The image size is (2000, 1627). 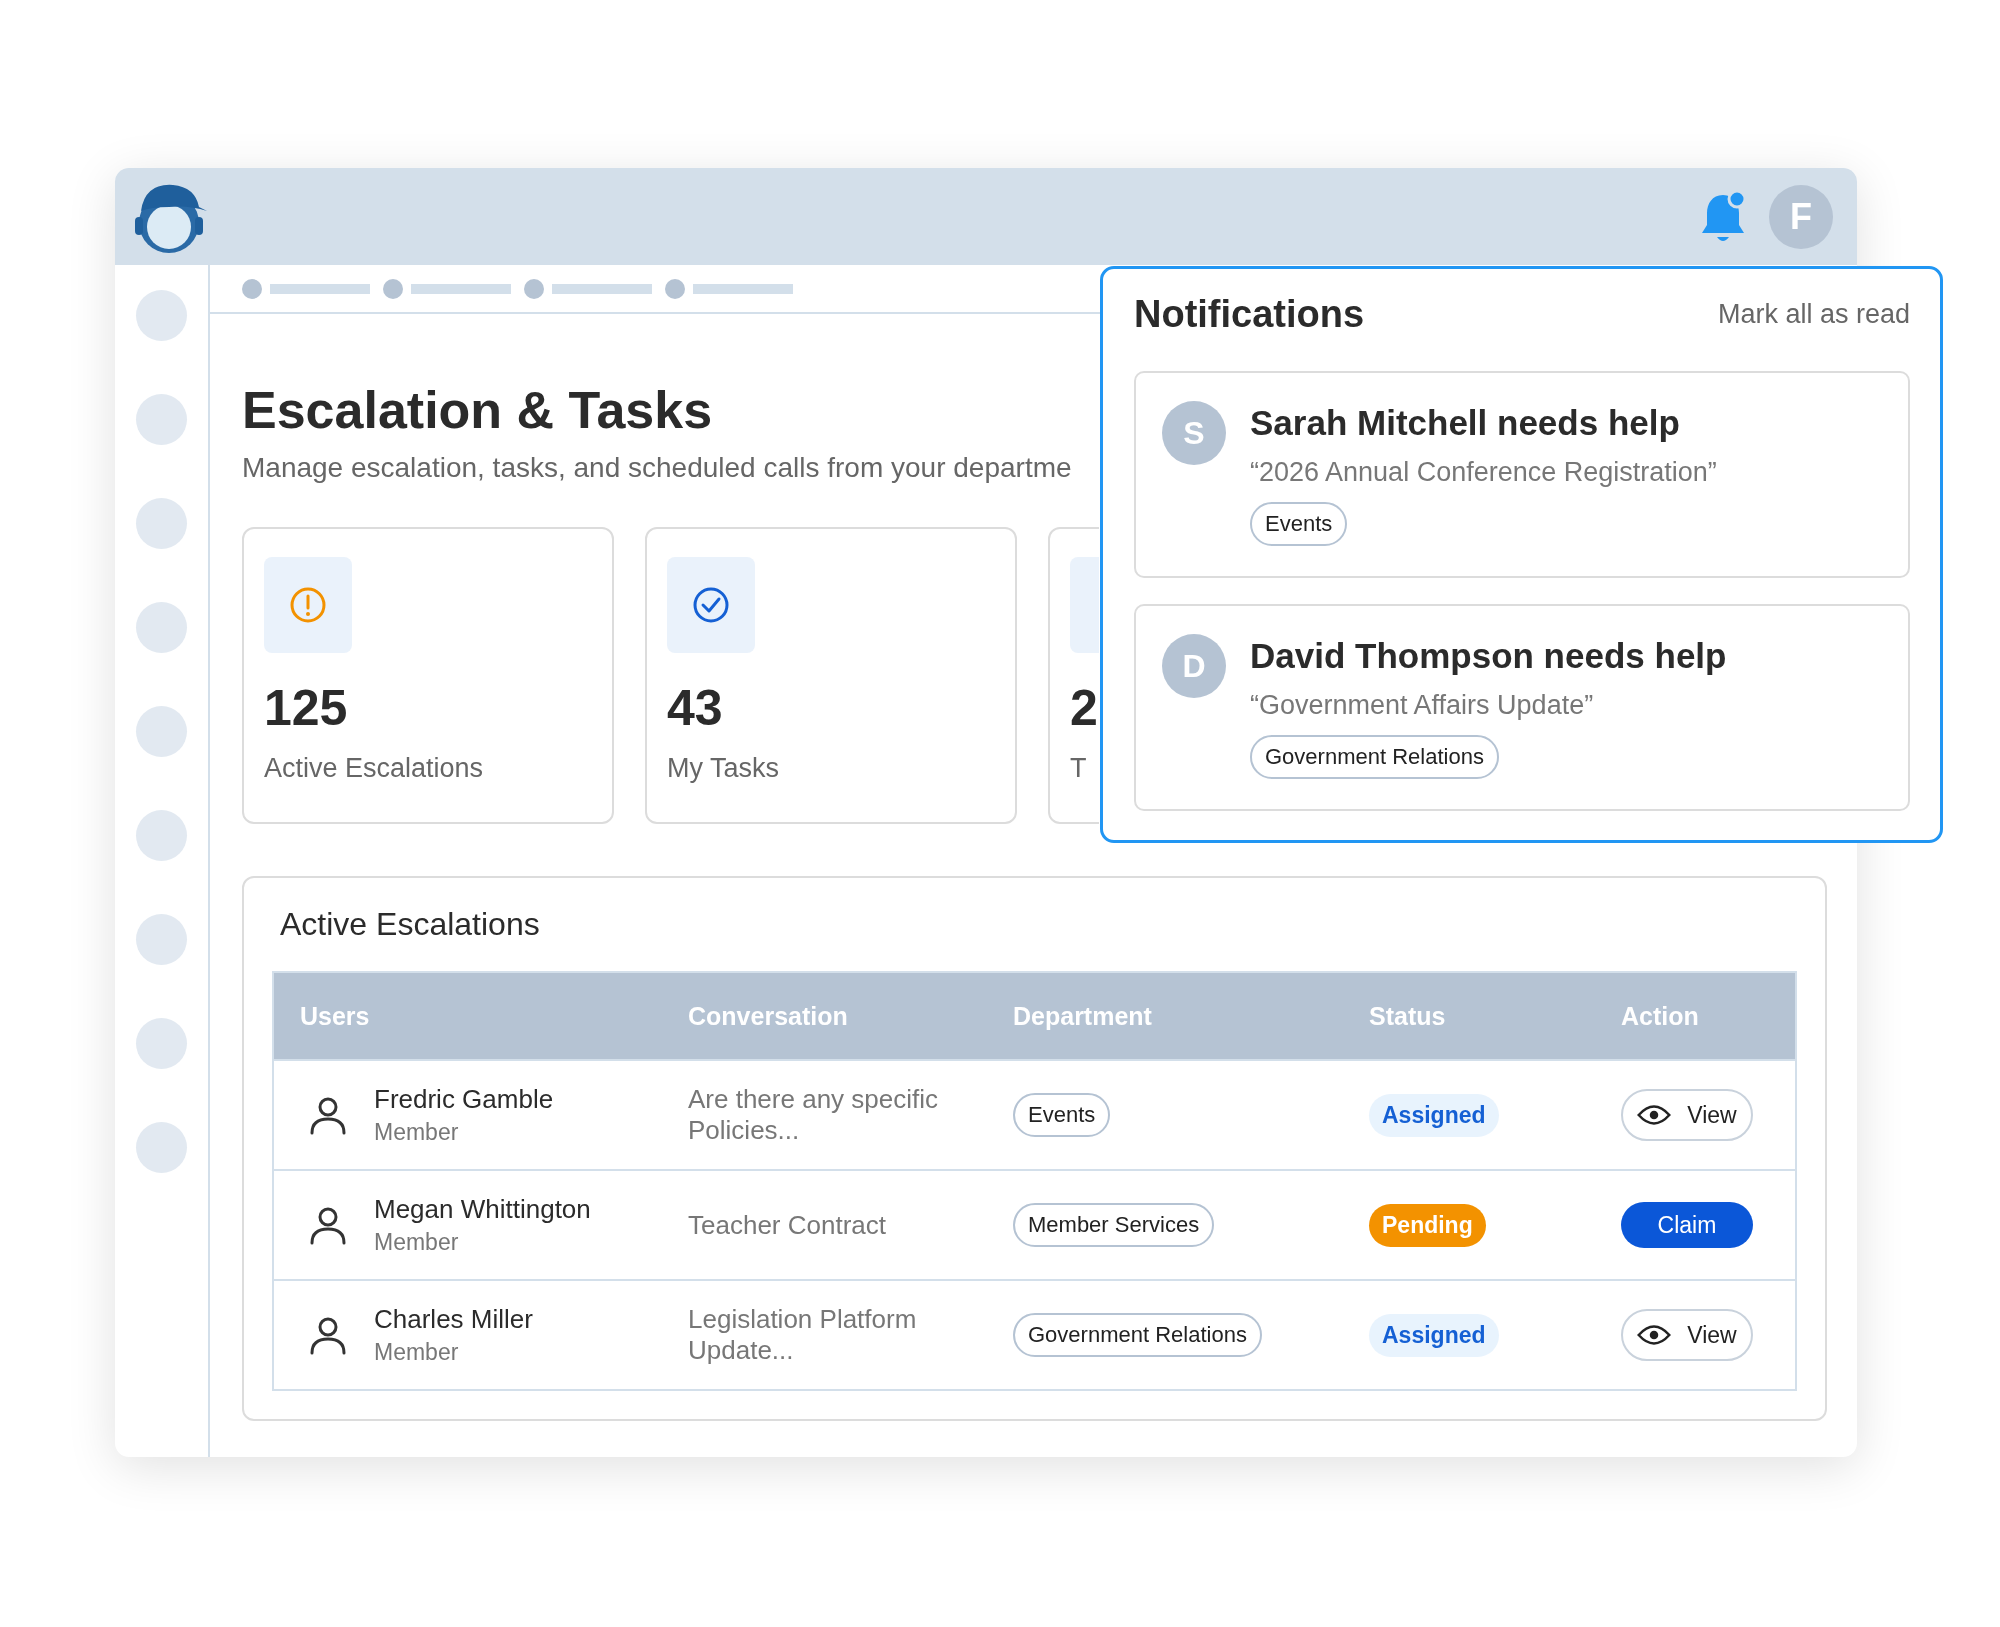 What do you see at coordinates (482, 1209) in the screenshot?
I see `user-name: Megan Whittington` at bounding box center [482, 1209].